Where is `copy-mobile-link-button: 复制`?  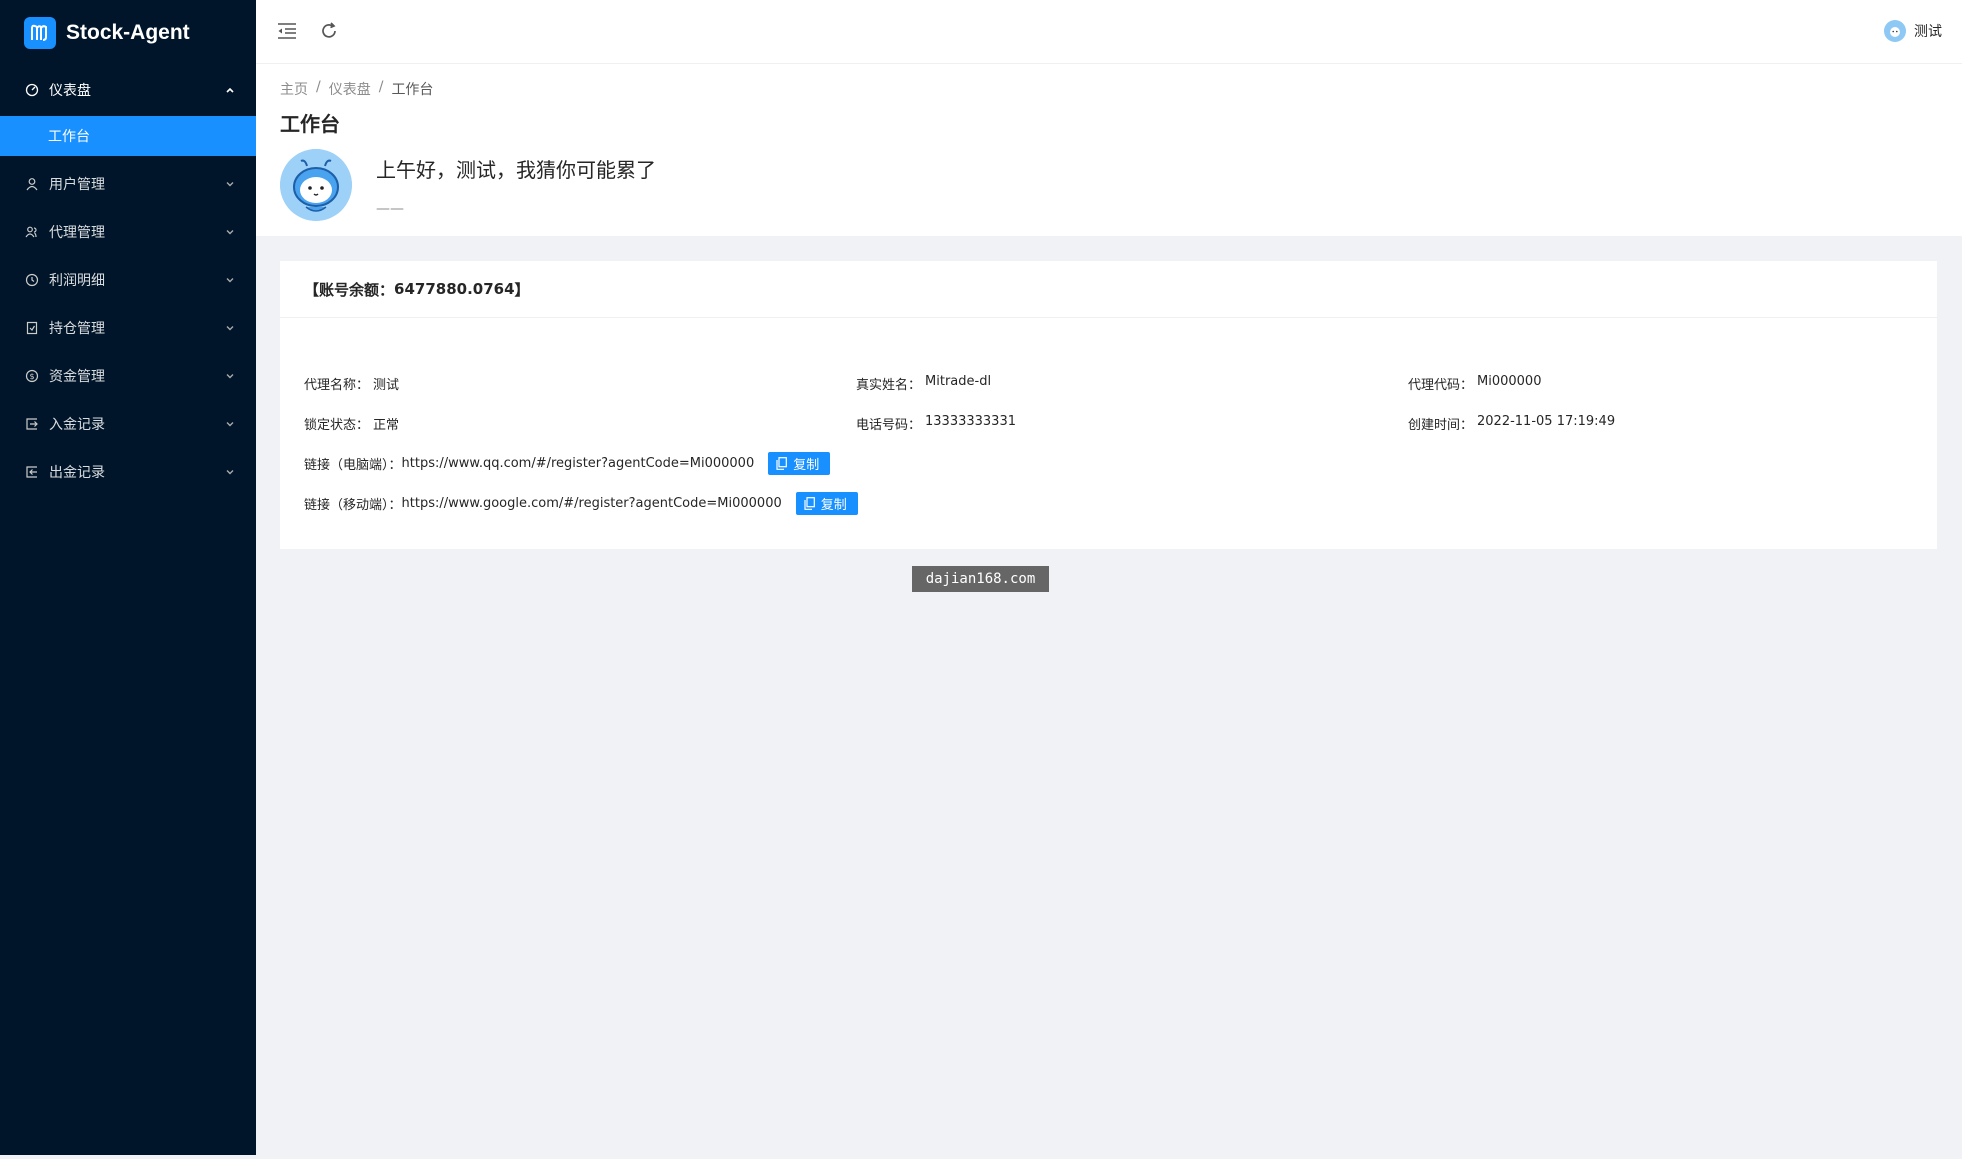 copy-mobile-link-button: 复制 is located at coordinates (826, 503).